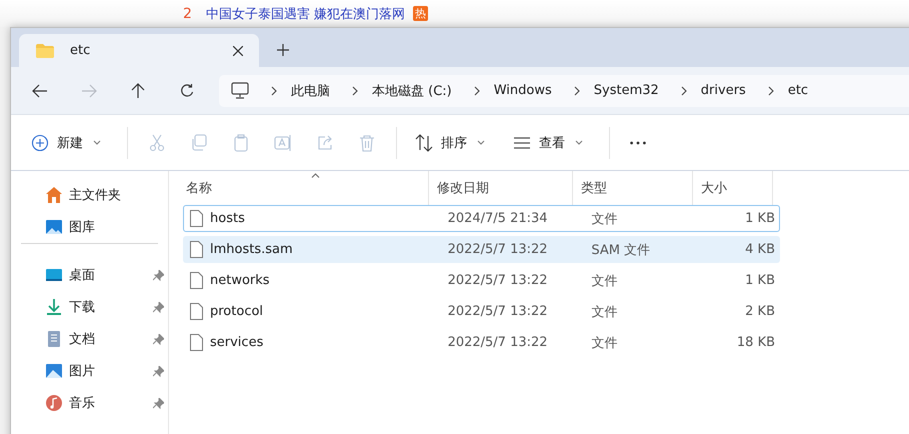  What do you see at coordinates (66, 142) in the screenshot?
I see `new-button: 新建` at bounding box center [66, 142].